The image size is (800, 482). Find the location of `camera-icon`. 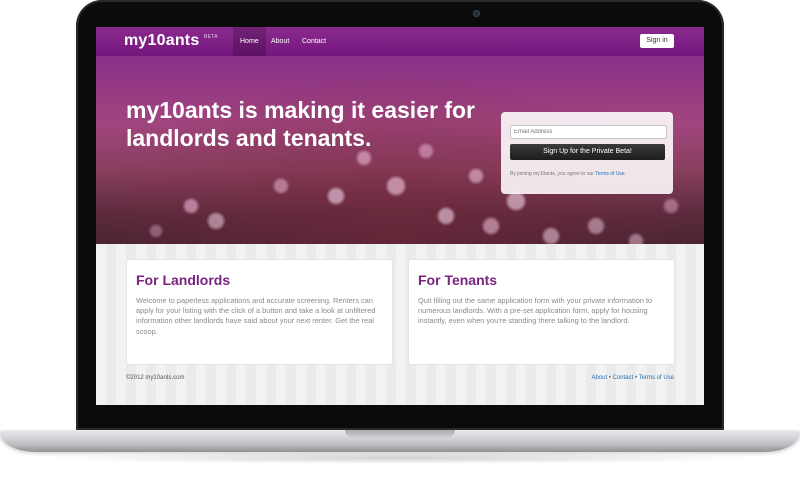

camera-icon is located at coordinates (476, 13).